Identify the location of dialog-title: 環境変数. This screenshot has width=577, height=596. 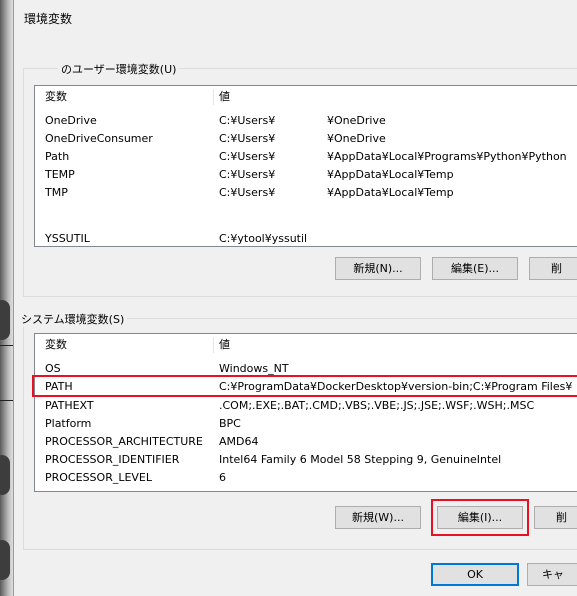
(48, 19).